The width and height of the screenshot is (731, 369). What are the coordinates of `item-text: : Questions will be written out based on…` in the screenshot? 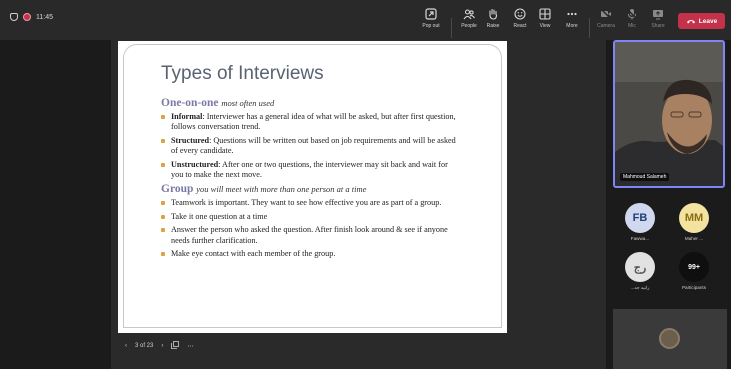 It's located at (313, 145).